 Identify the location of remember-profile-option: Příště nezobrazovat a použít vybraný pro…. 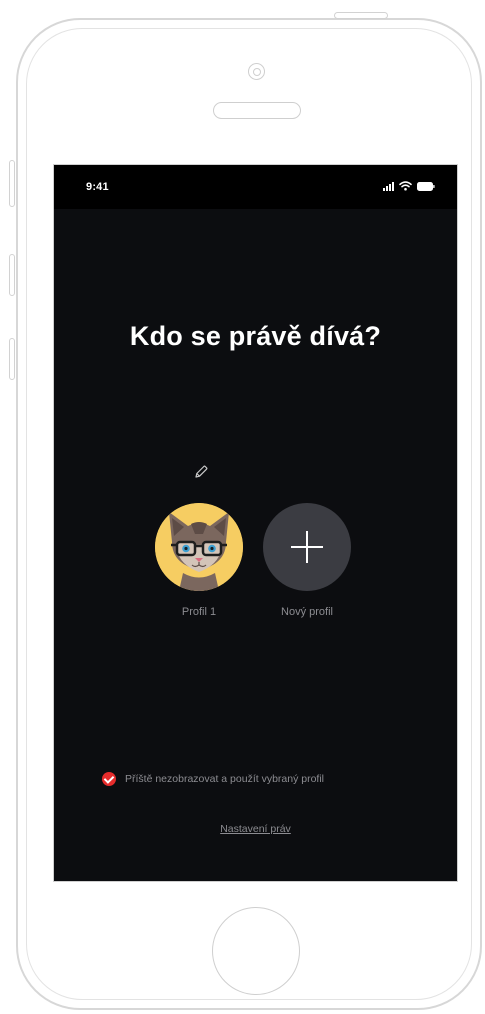
(213, 779).